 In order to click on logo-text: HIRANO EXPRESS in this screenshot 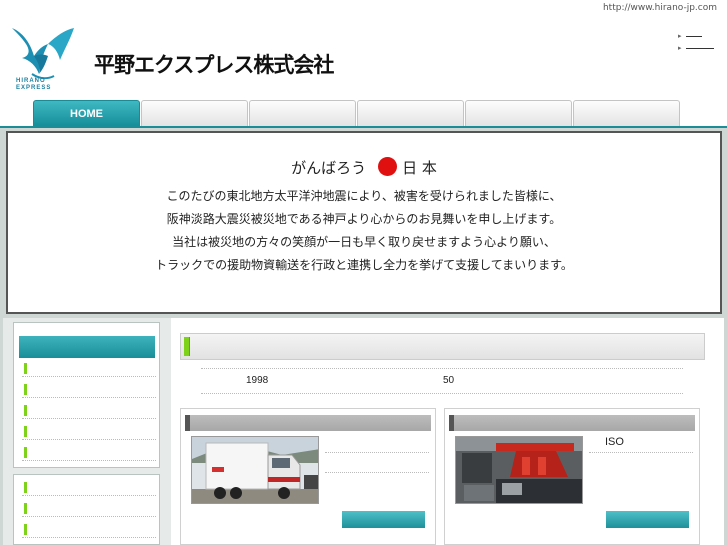, I will do `click(33, 85)`.